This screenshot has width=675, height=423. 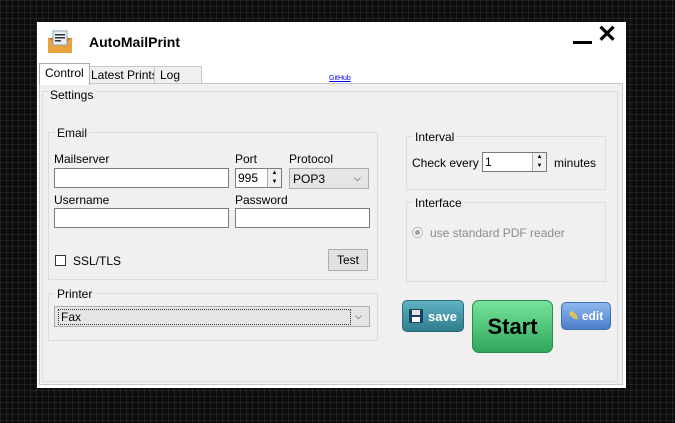 I want to click on printer-dropdown: Fax ⌵, so click(x=212, y=316).